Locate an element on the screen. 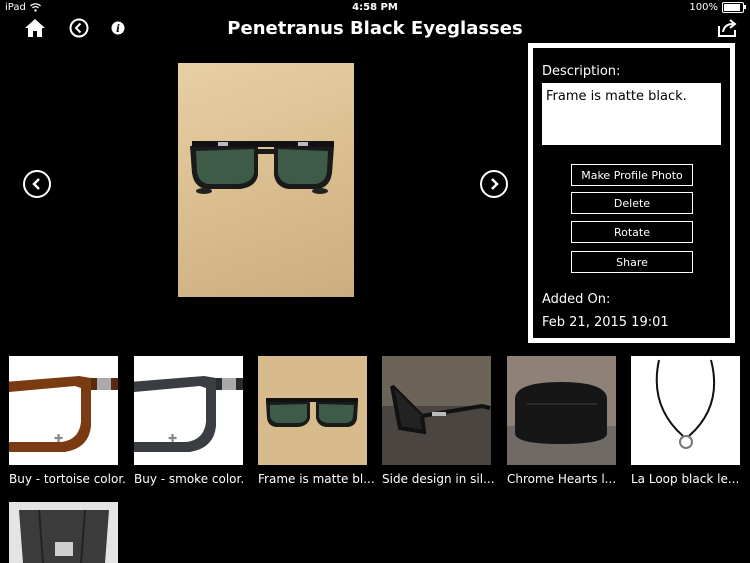 The image size is (750, 563). chevron-right-circle-icon is located at coordinates (495, 184).